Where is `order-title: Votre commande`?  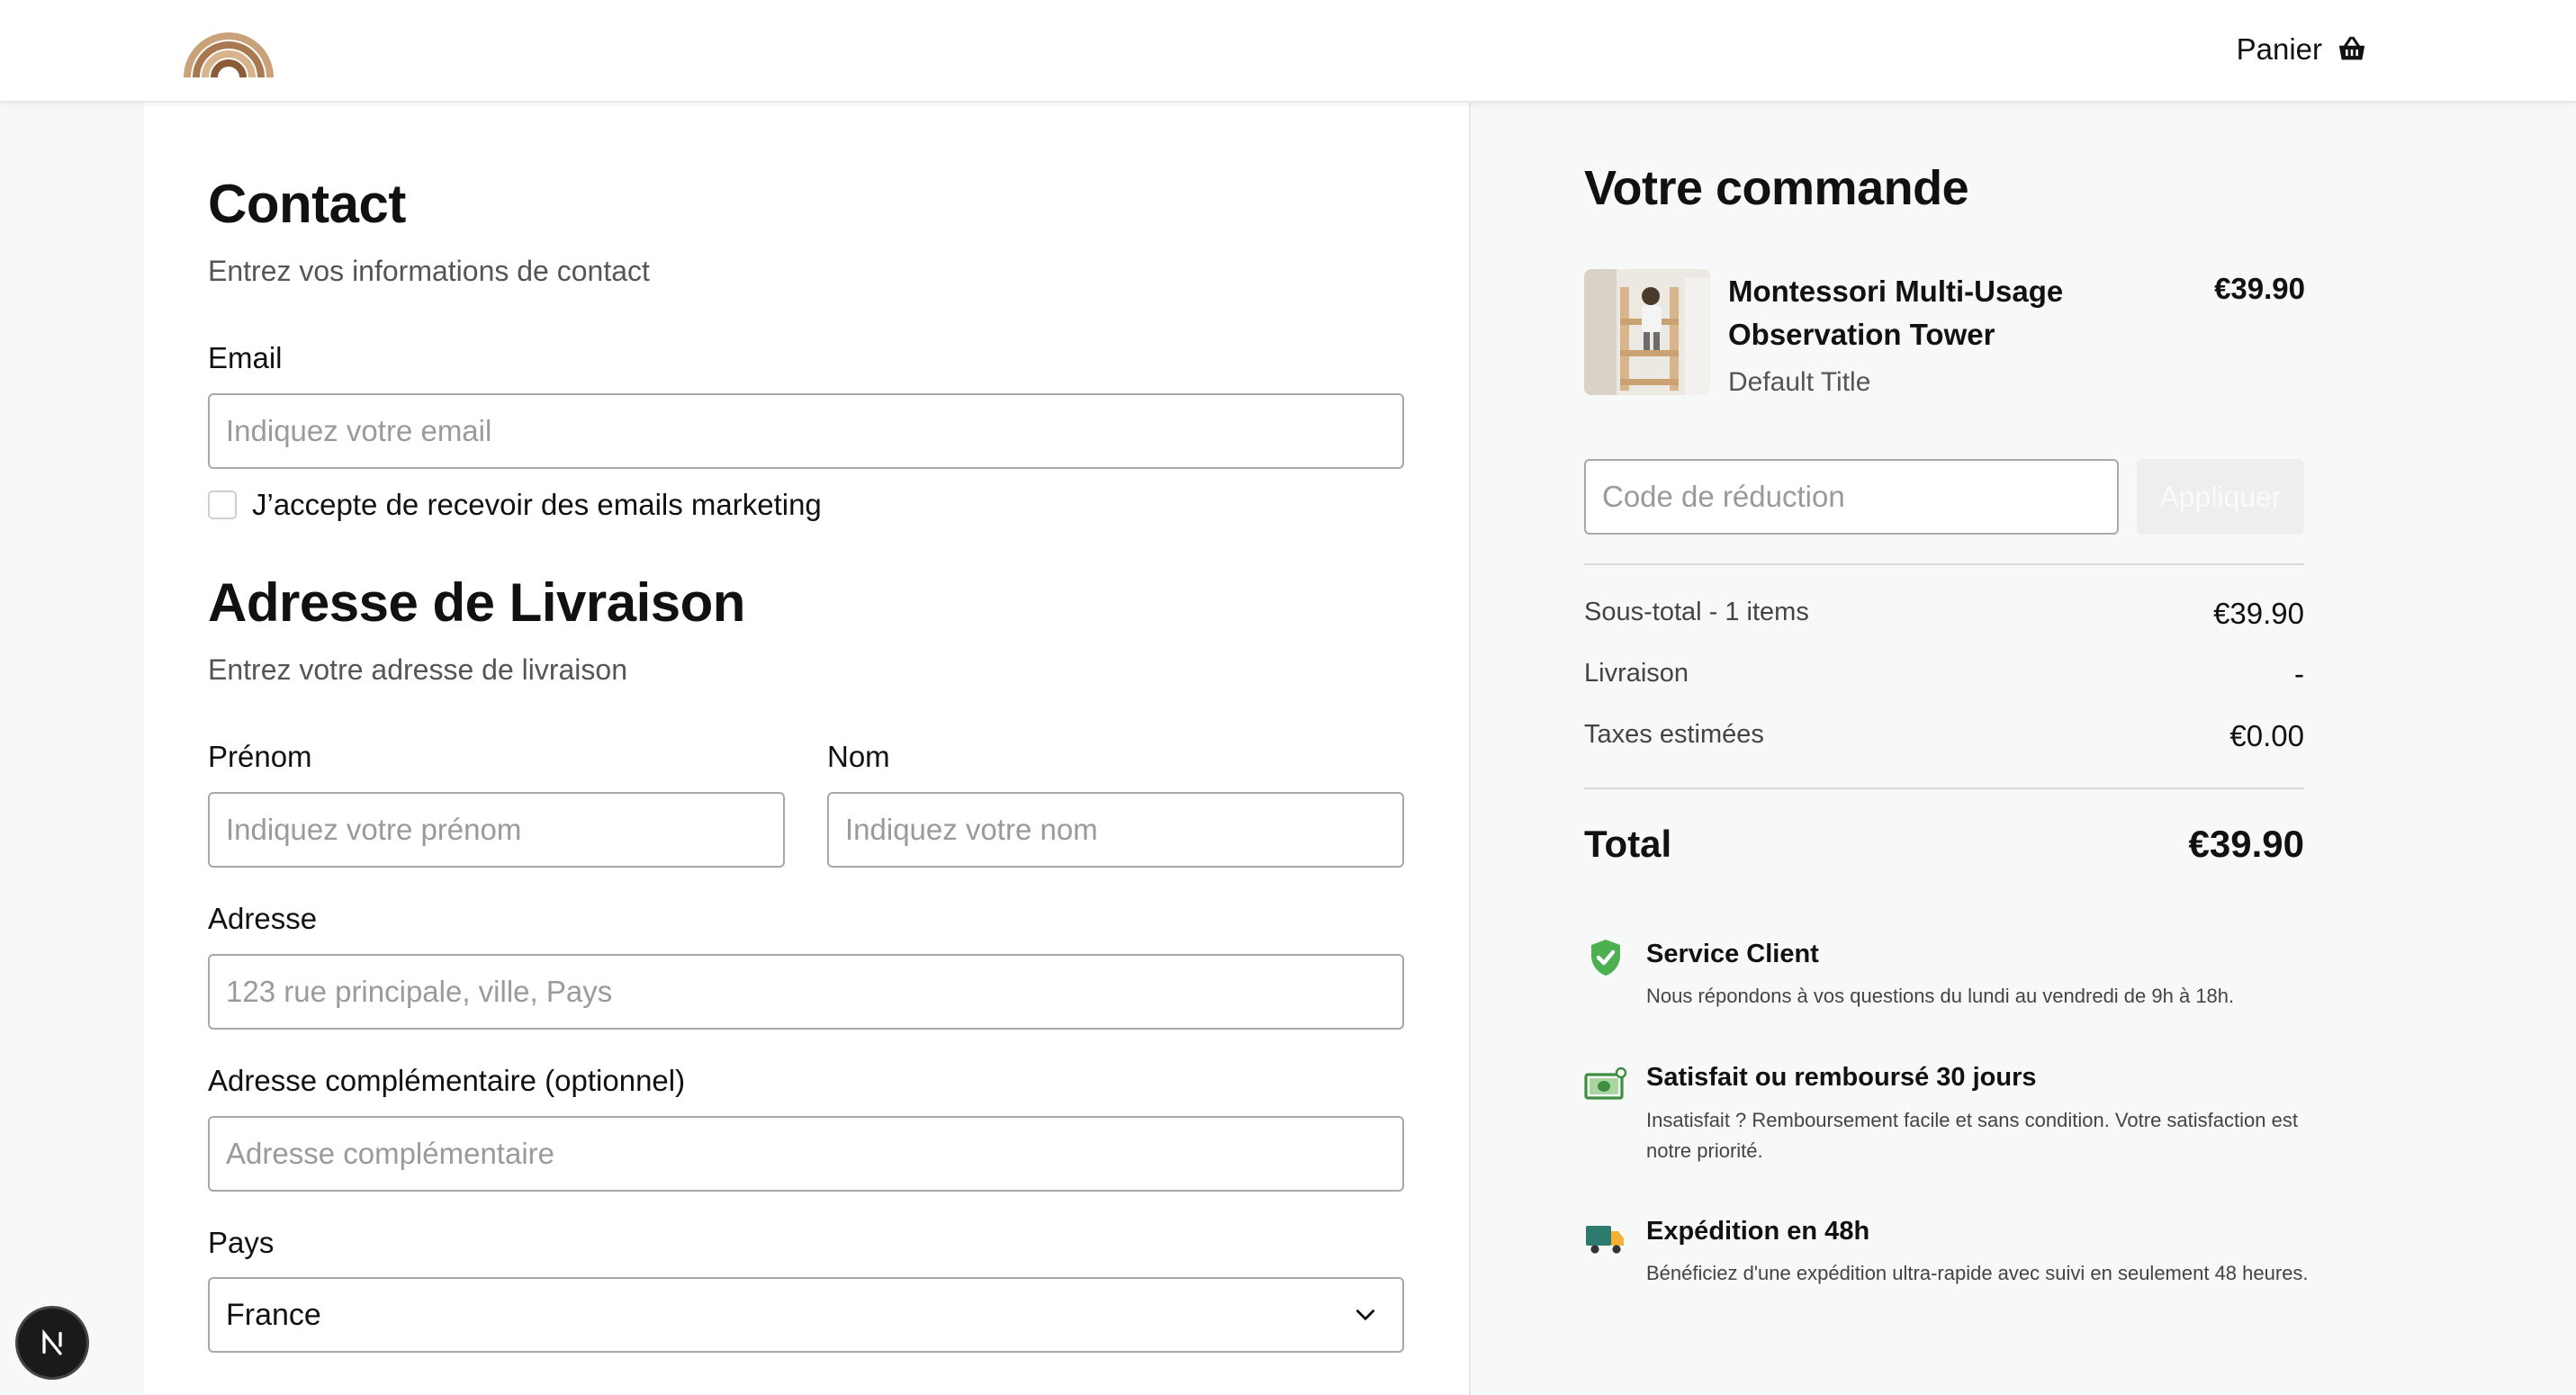
order-title: Votre commande is located at coordinates (1776, 188).